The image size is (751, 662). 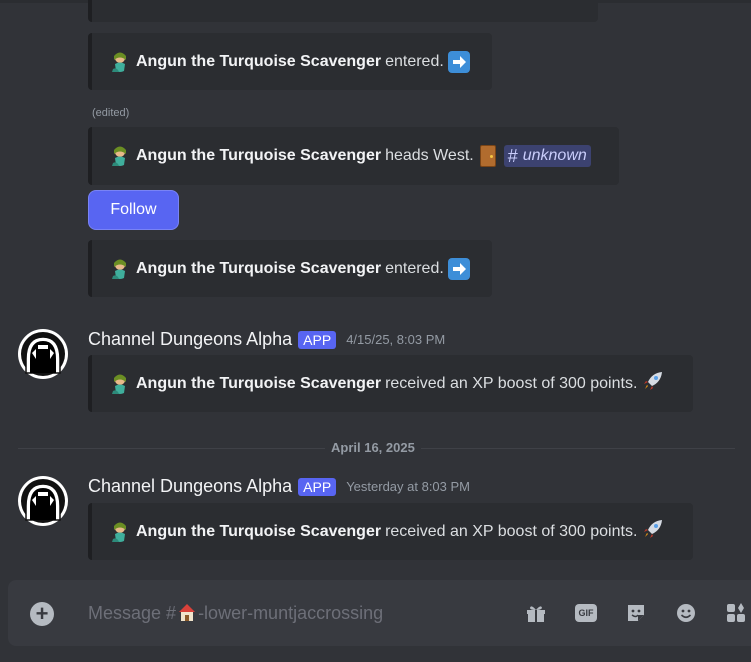 I want to click on edited-label: (edited), so click(x=111, y=113).